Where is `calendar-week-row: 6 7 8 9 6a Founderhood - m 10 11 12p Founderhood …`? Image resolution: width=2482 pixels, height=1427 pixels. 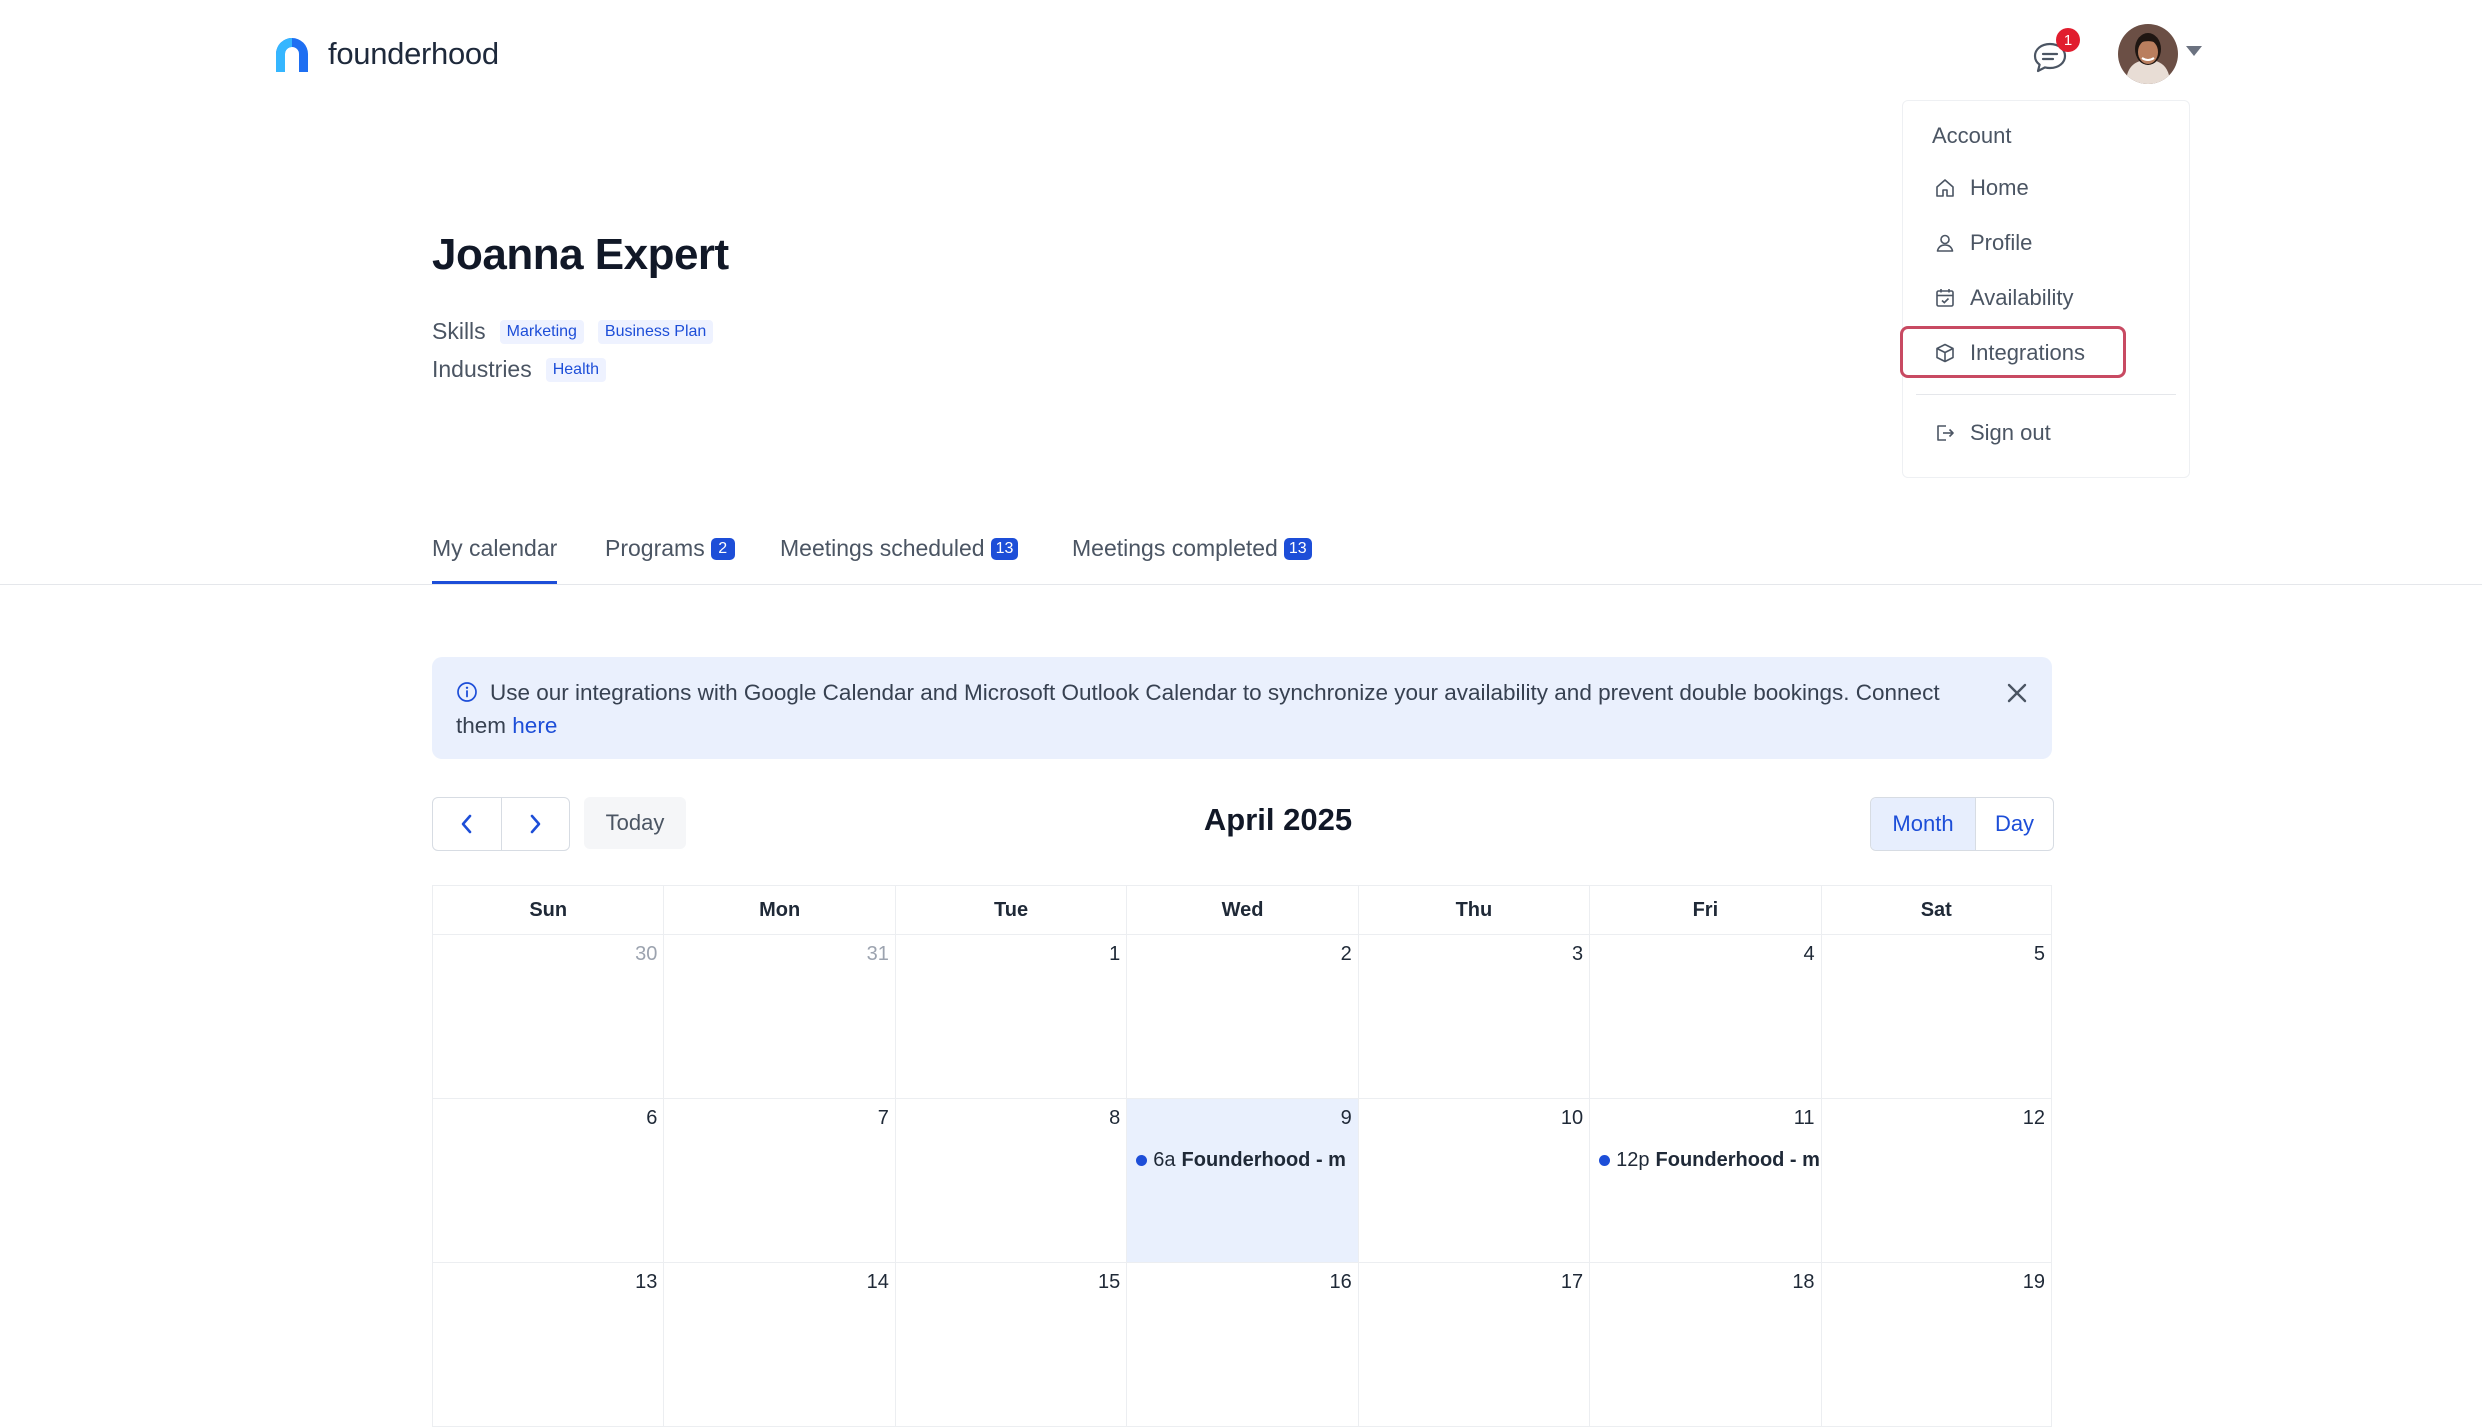
calendar-week-row: 6 7 8 9 6a Founderhood - m 10 11 12p Founderhood … is located at coordinates (1242, 1181).